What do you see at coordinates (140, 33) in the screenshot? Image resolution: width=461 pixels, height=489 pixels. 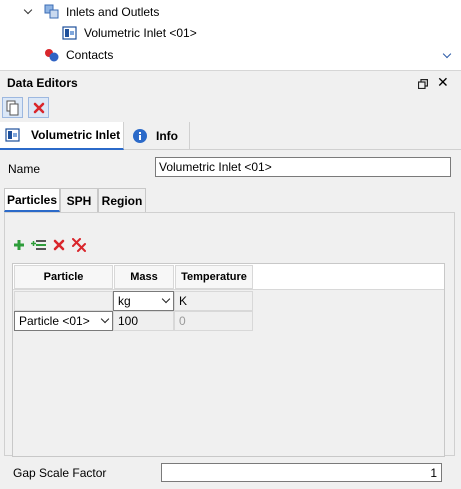 I see `tree-item-label: Volumetric Inlet <01>` at bounding box center [140, 33].